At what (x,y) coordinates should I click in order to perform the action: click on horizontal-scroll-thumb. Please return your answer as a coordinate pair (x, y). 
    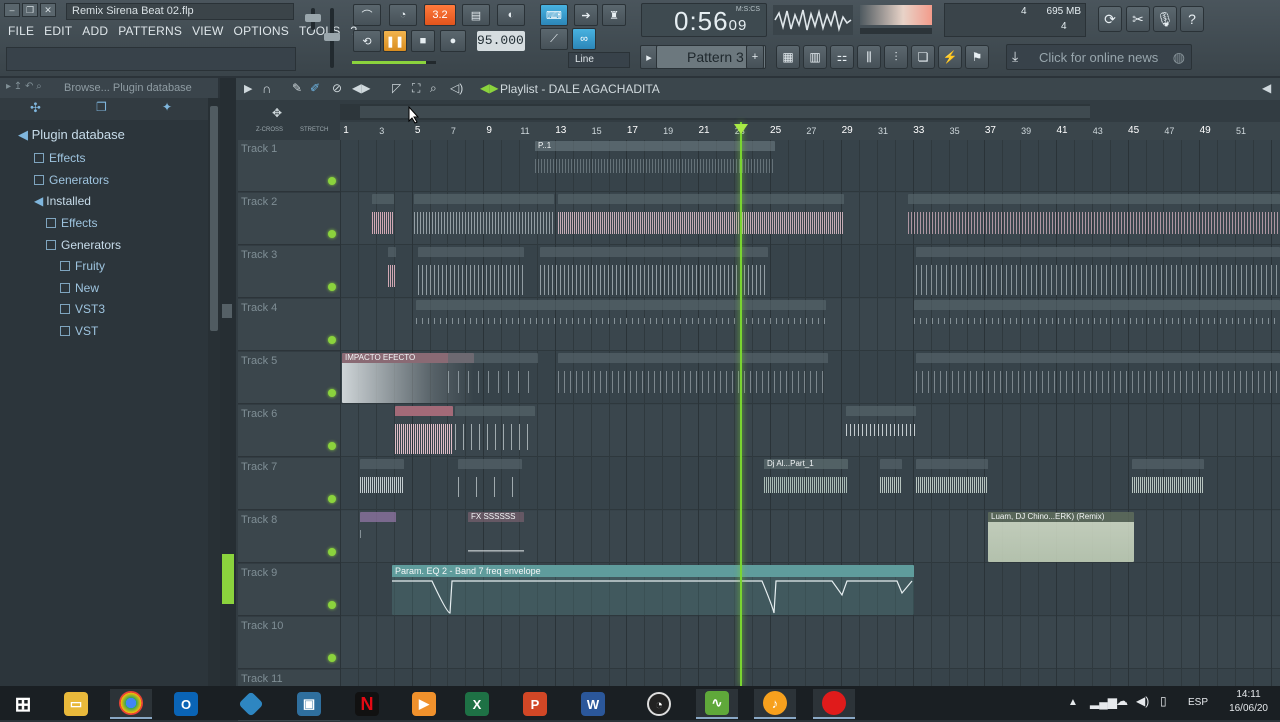
    Looking at the image, I should click on (725, 112).